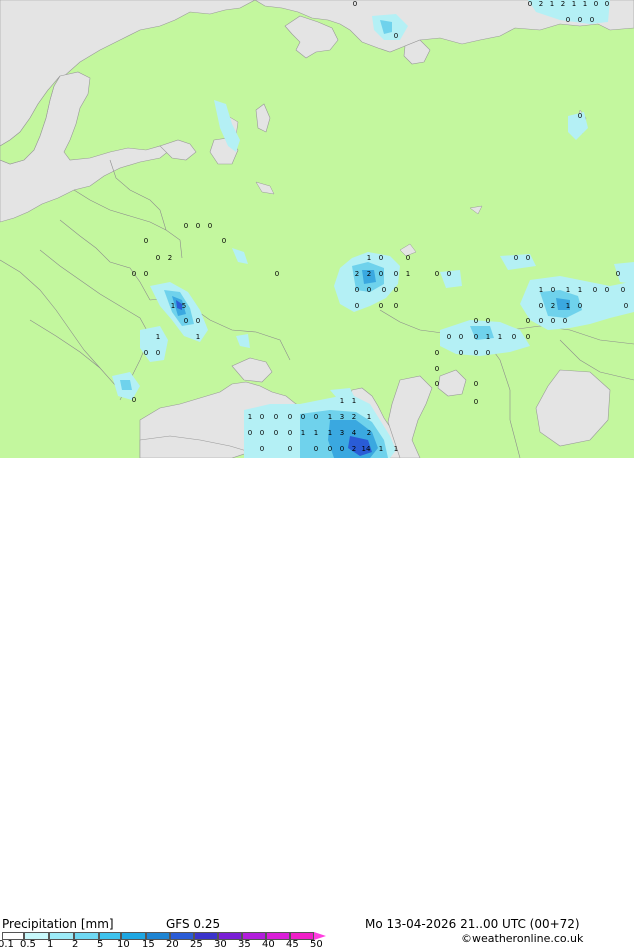 The width and height of the screenshot is (634, 950). Describe the element at coordinates (75, 944) in the screenshot. I see `scale-label: 2` at that location.